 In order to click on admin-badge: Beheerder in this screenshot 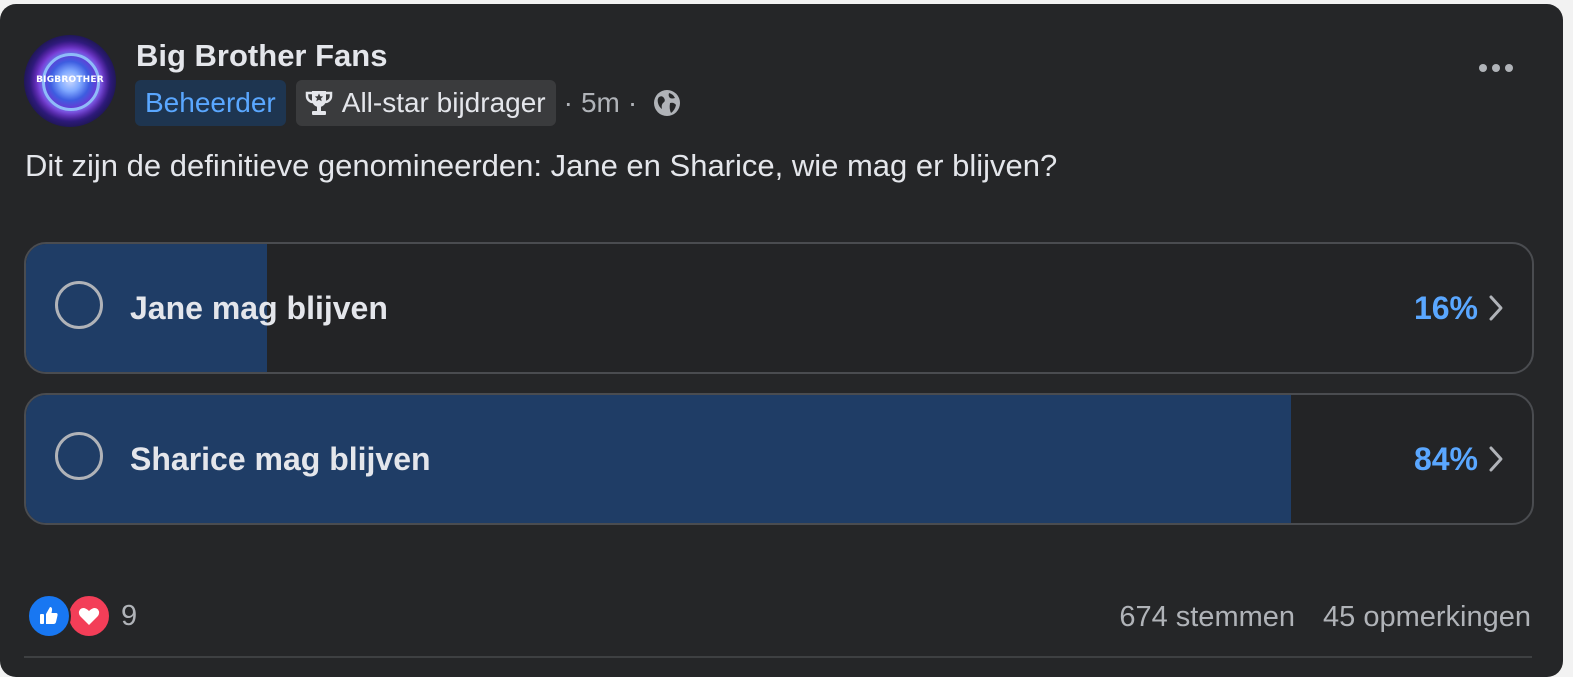, I will do `click(210, 103)`.